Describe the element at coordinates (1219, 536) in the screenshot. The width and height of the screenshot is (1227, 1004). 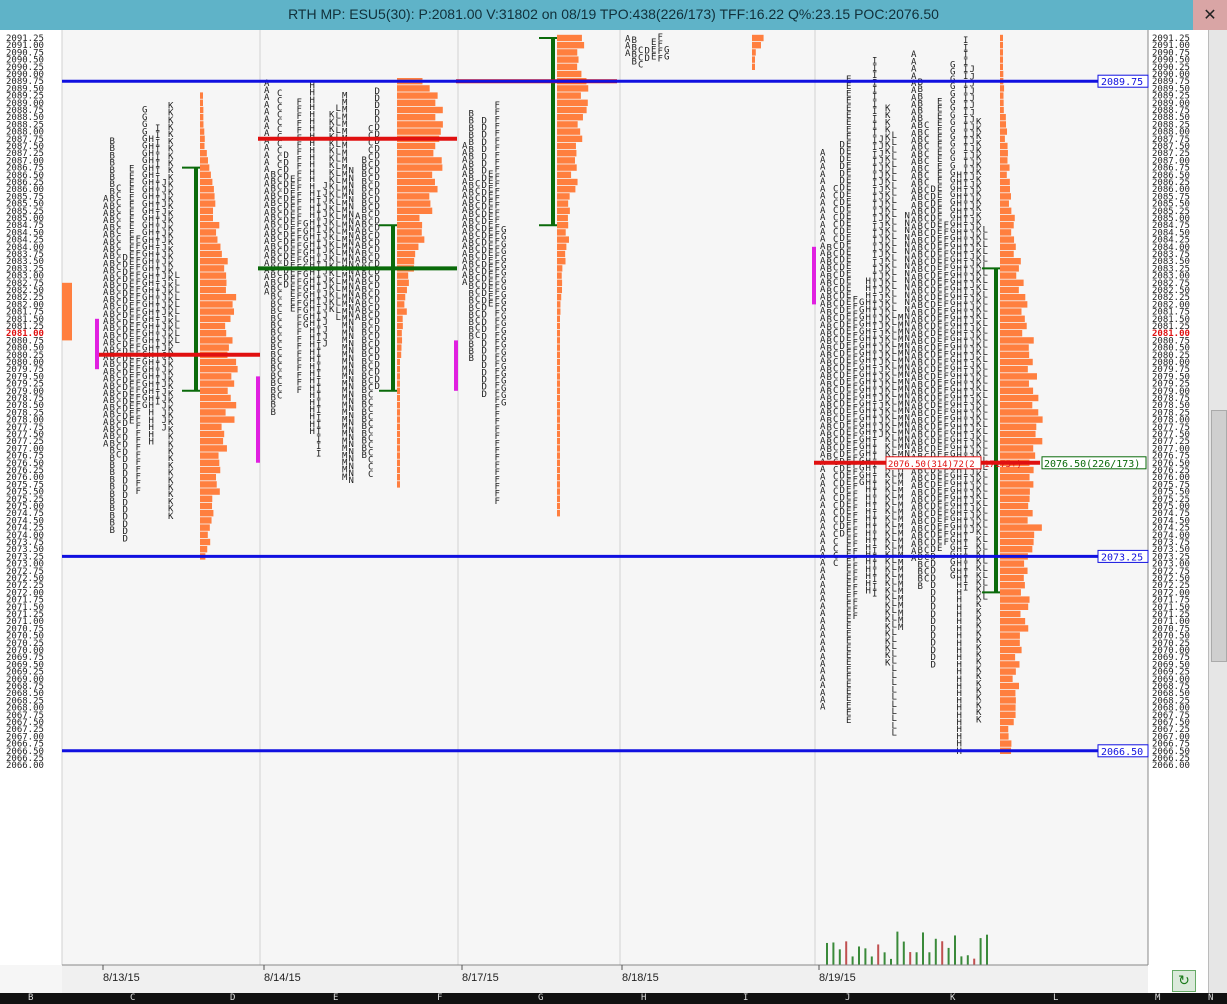
I see `scrollbar-thumb` at that location.